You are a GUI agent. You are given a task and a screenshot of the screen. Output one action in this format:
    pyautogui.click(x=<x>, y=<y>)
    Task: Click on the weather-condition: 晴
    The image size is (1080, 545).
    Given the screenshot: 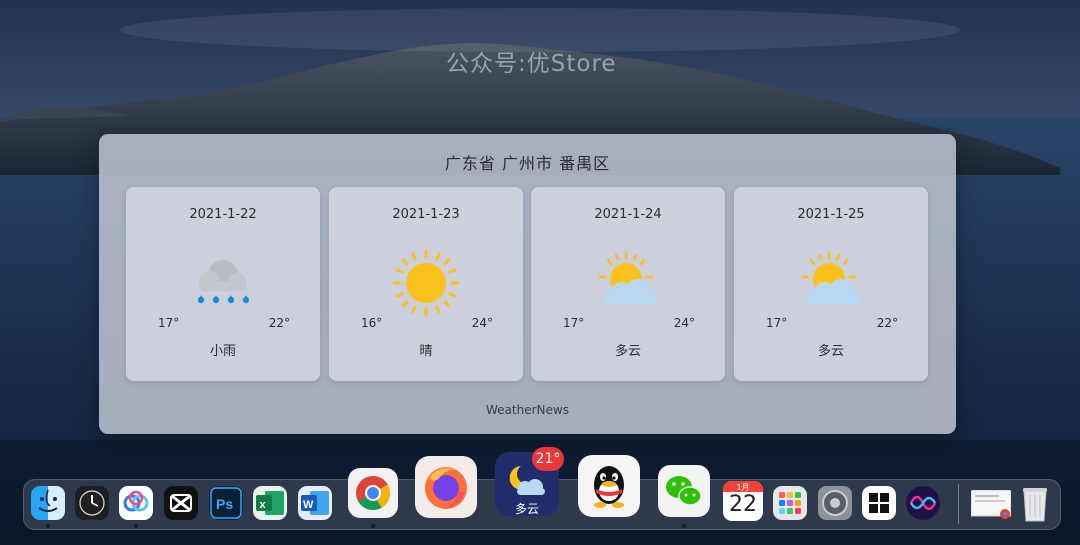 What is the action you would take?
    pyautogui.click(x=426, y=351)
    